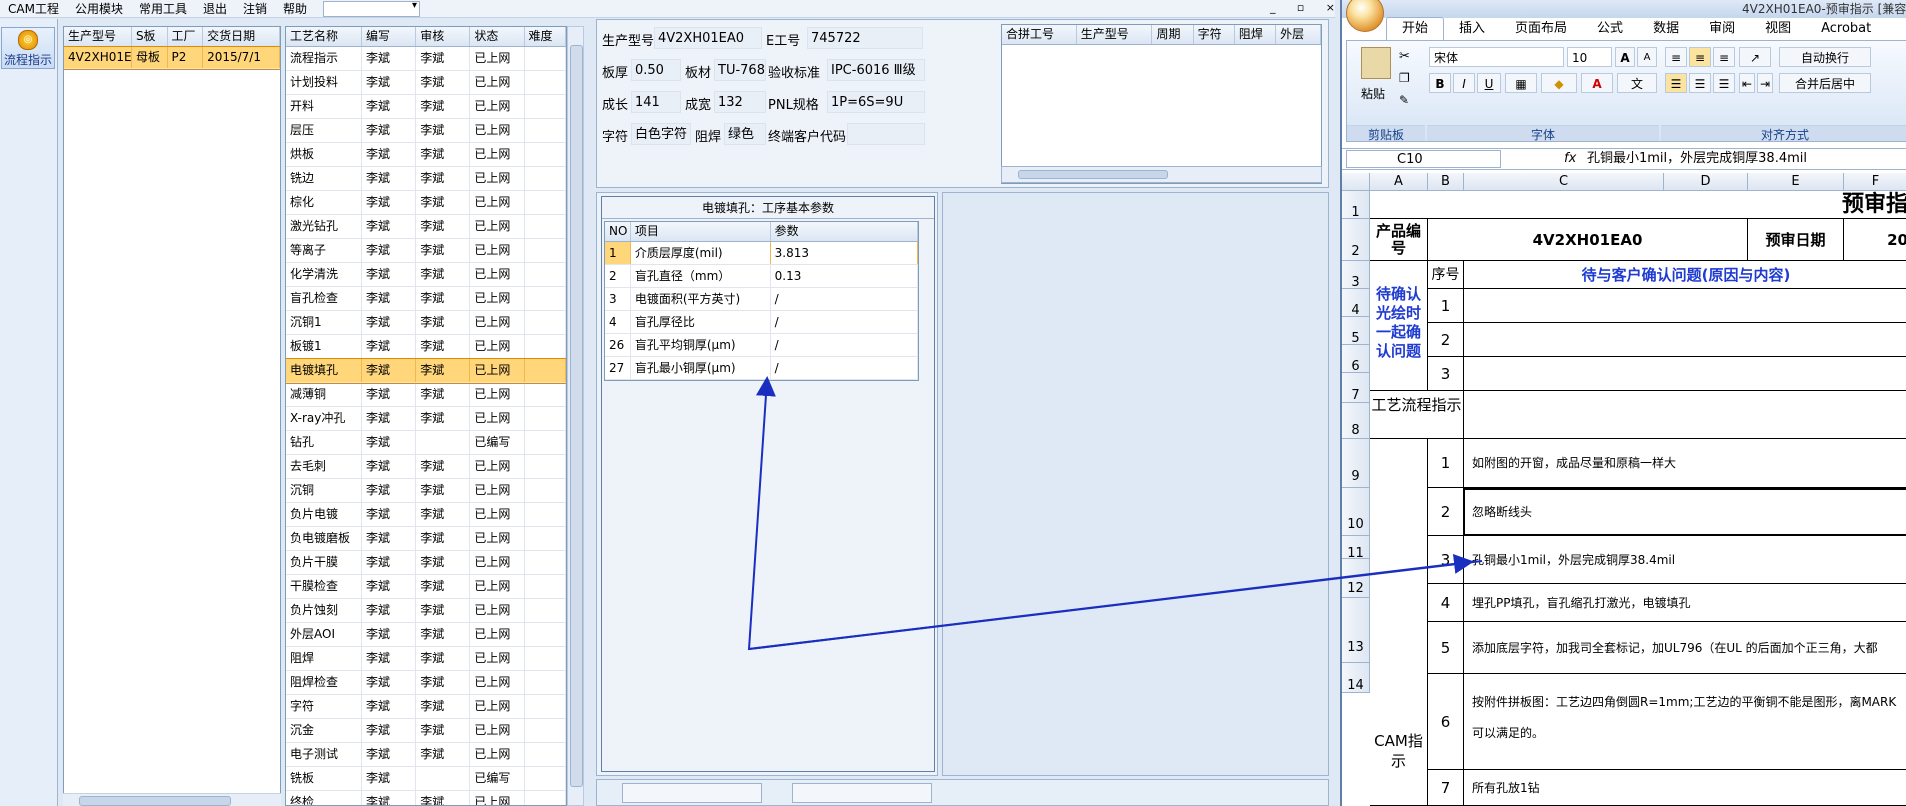 The image size is (1906, 806). What do you see at coordinates (241, 36) in the screenshot?
I see `col-delivery: 交货日期` at bounding box center [241, 36].